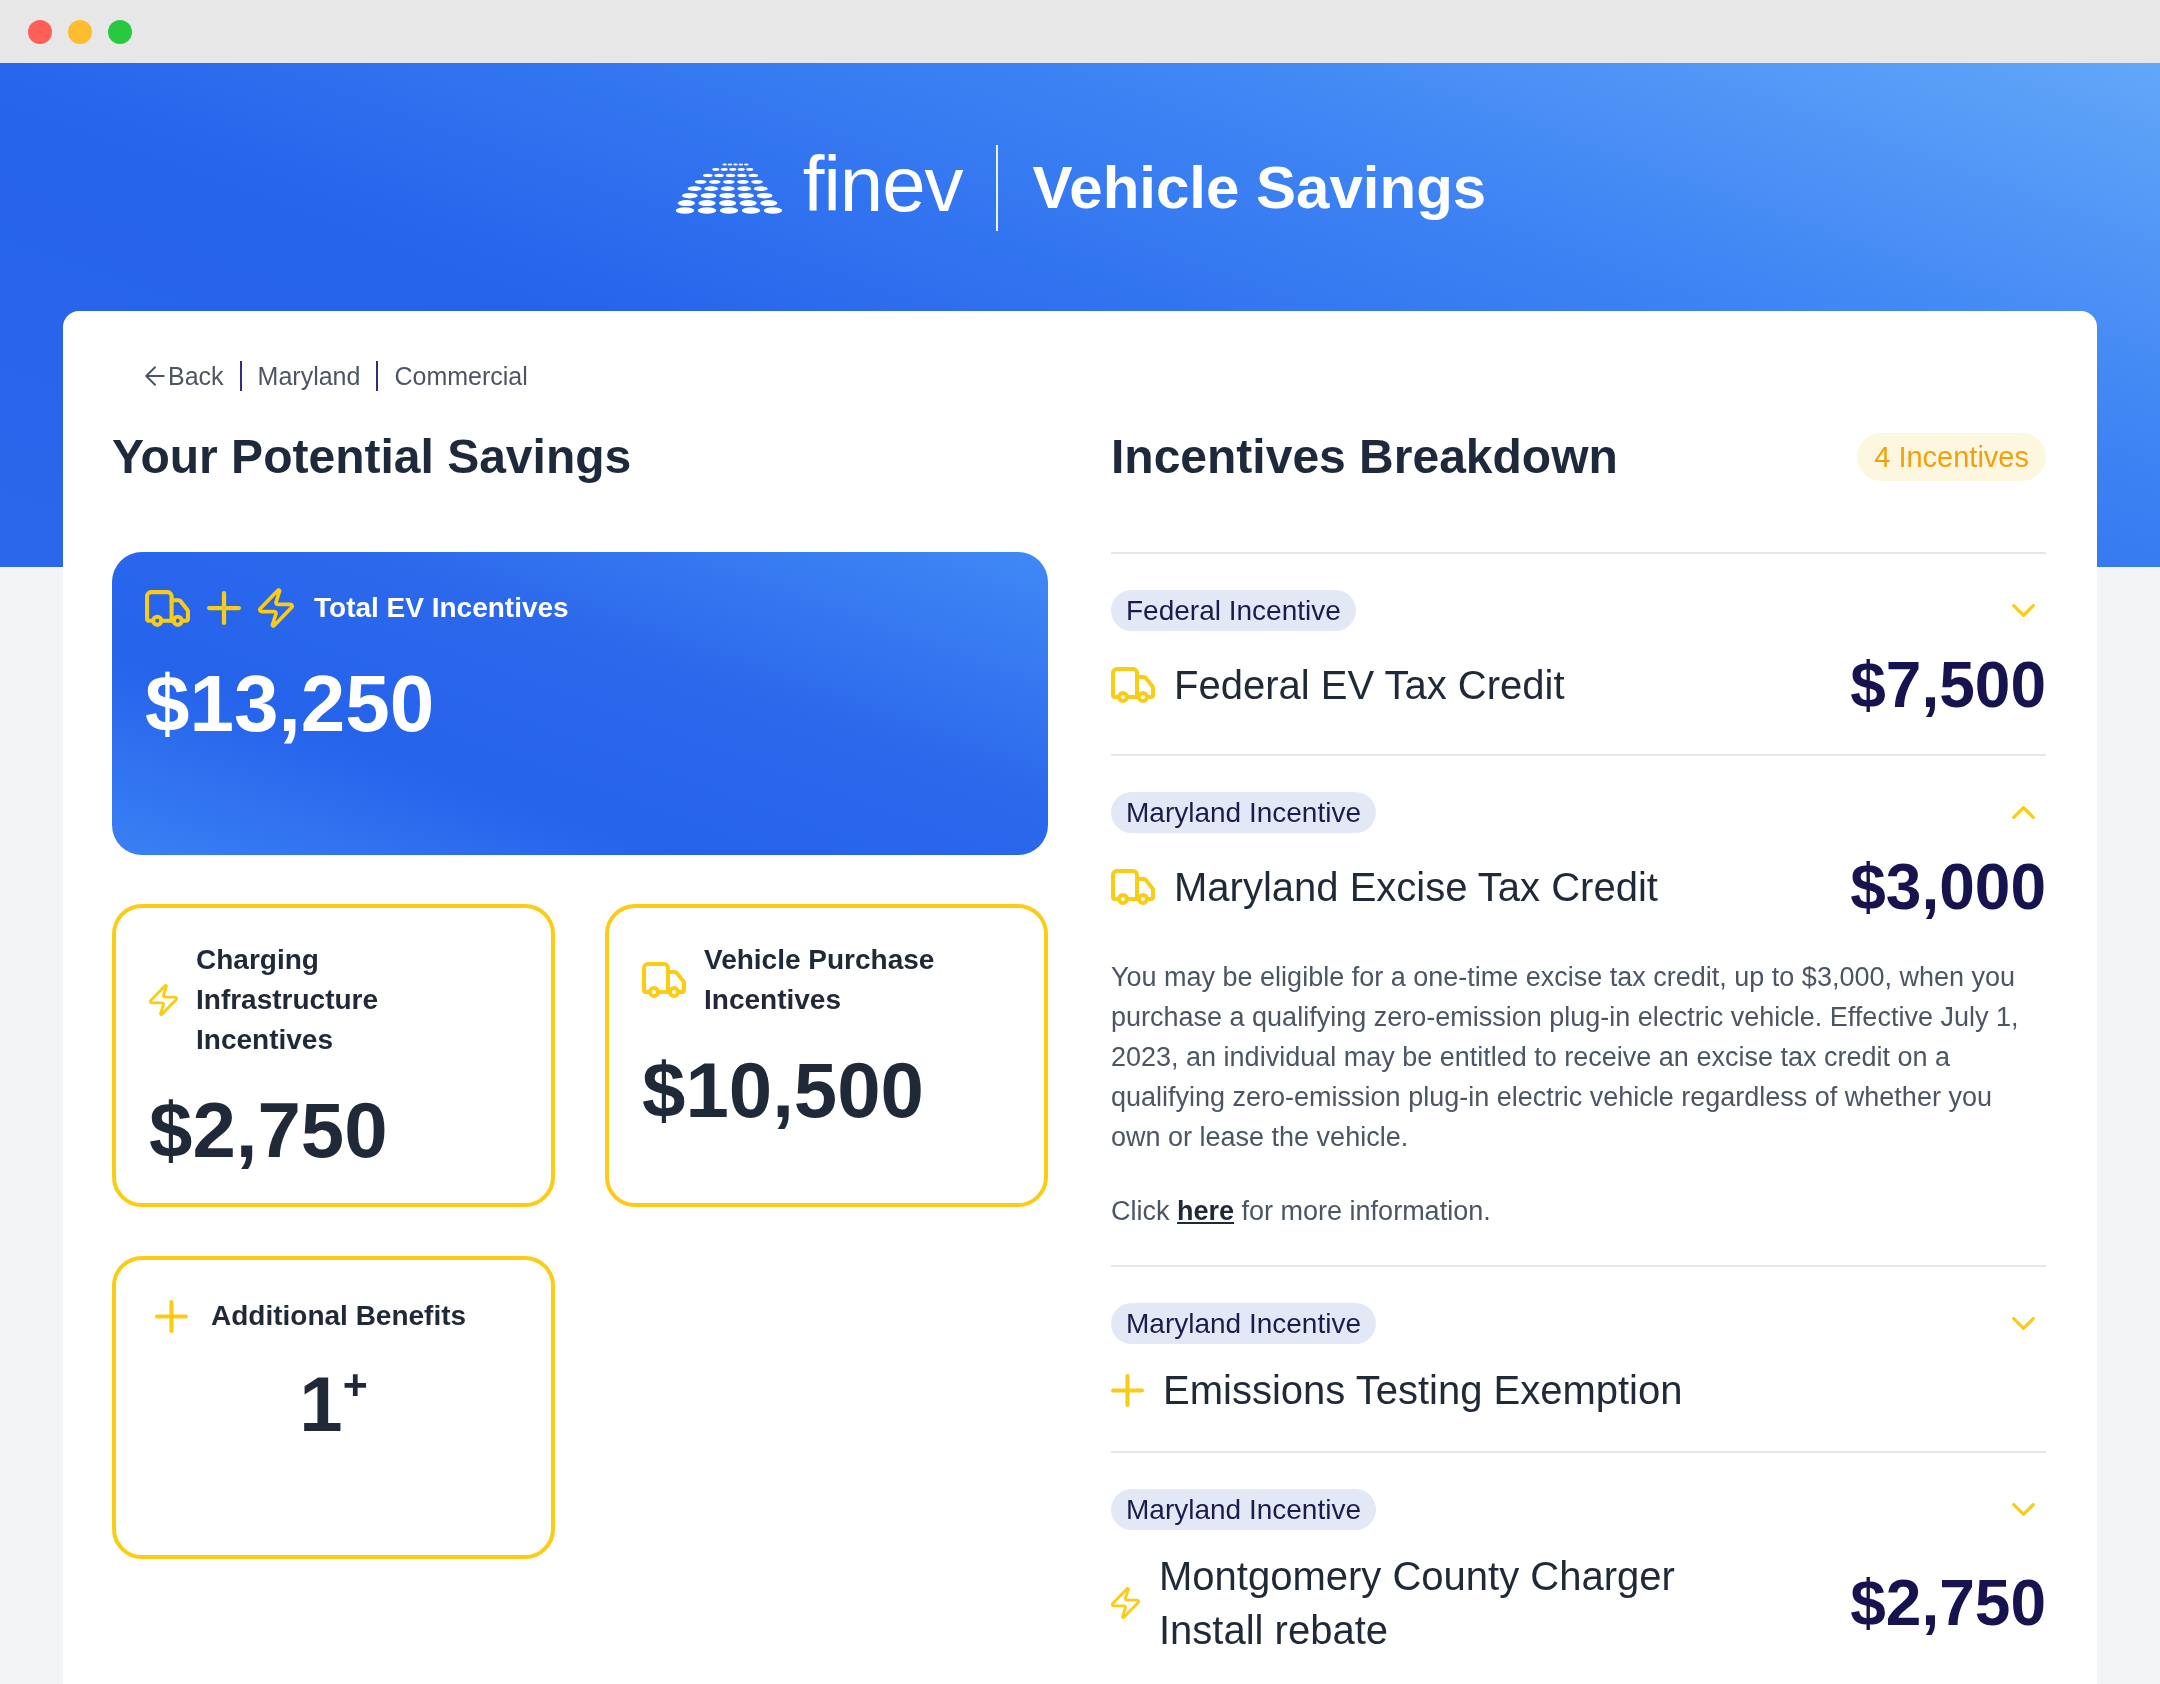  I want to click on back-link: Back, so click(184, 376).